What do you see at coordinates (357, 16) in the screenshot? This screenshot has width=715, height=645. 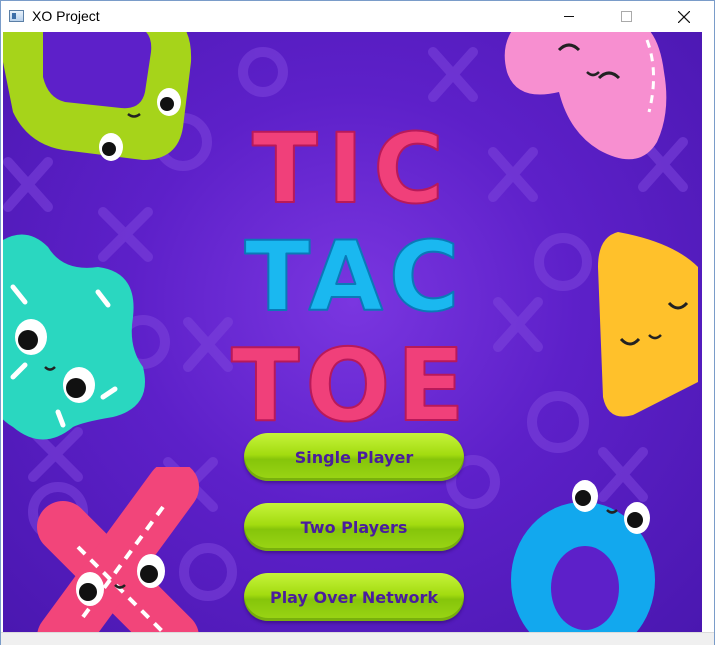 I see `title-bar: XO Project` at bounding box center [357, 16].